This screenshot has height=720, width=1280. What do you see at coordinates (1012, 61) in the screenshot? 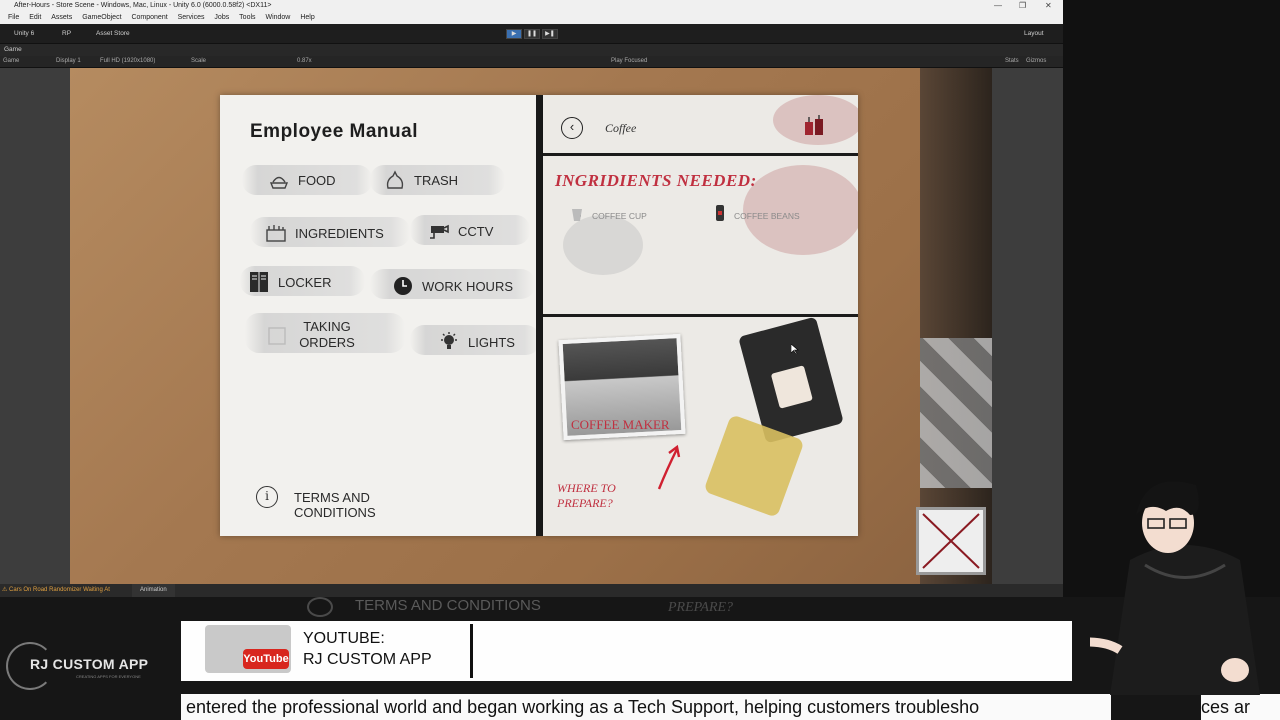
I see `stats-button: Stats` at bounding box center [1012, 61].